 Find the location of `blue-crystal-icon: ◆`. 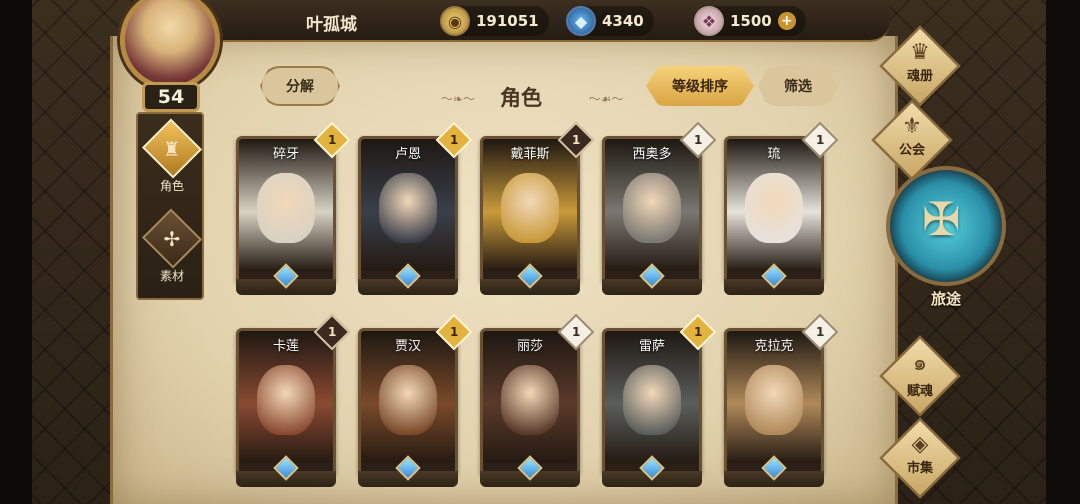

blue-crystal-icon: ◆ is located at coordinates (581, 21).